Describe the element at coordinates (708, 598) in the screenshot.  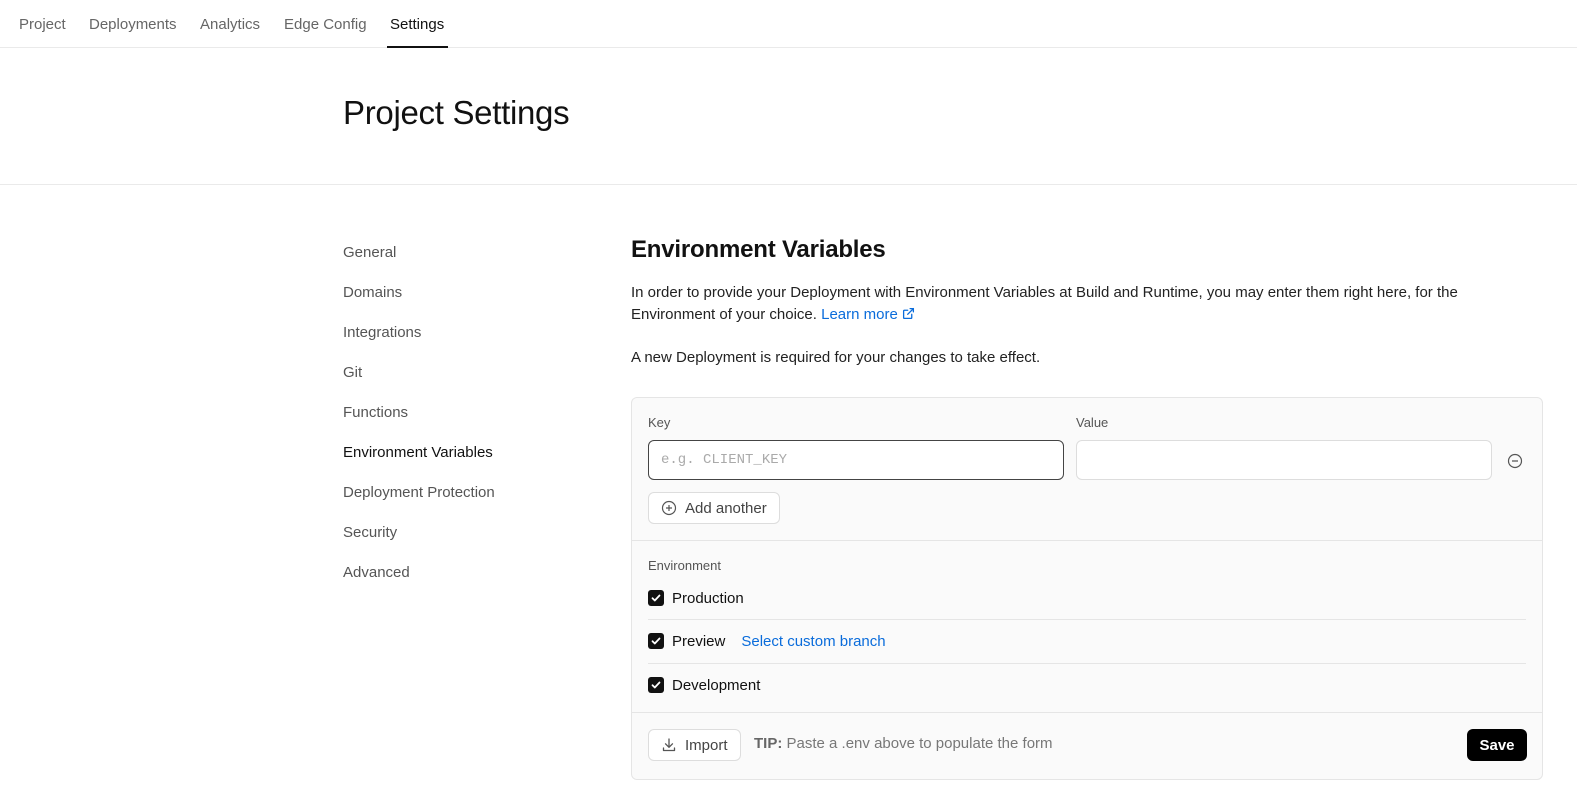
I see `production-label: Production` at that location.